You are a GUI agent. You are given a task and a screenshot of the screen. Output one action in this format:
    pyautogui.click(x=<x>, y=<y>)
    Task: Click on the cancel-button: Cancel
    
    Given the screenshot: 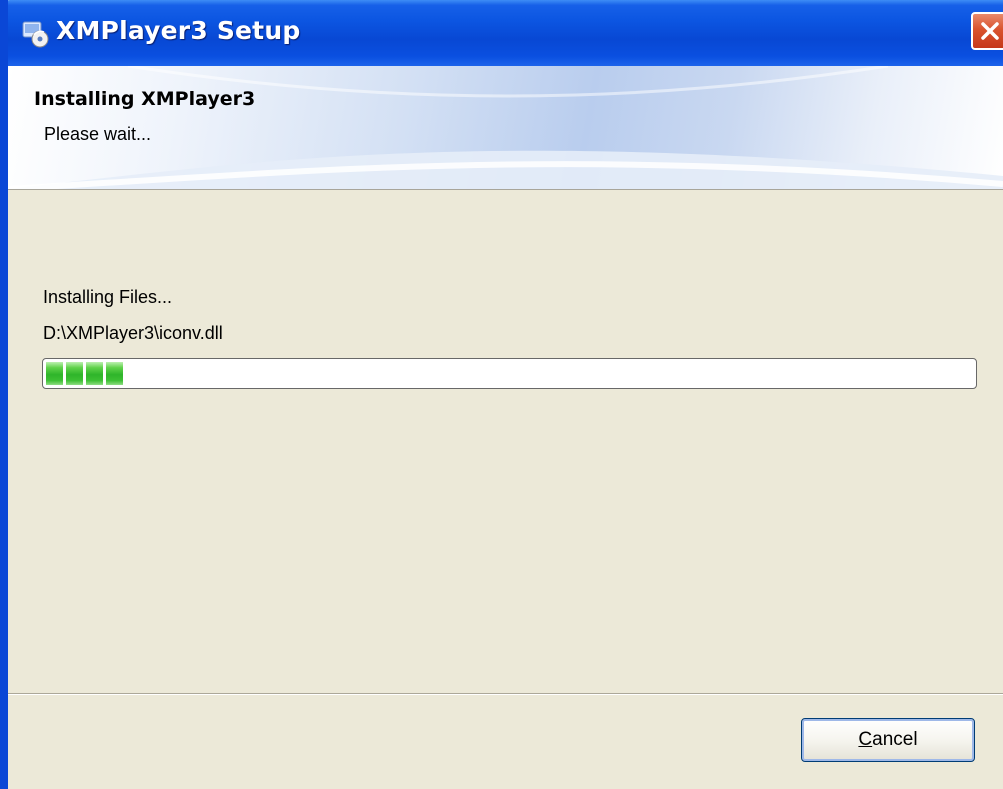 What is the action you would take?
    pyautogui.click(x=888, y=740)
    